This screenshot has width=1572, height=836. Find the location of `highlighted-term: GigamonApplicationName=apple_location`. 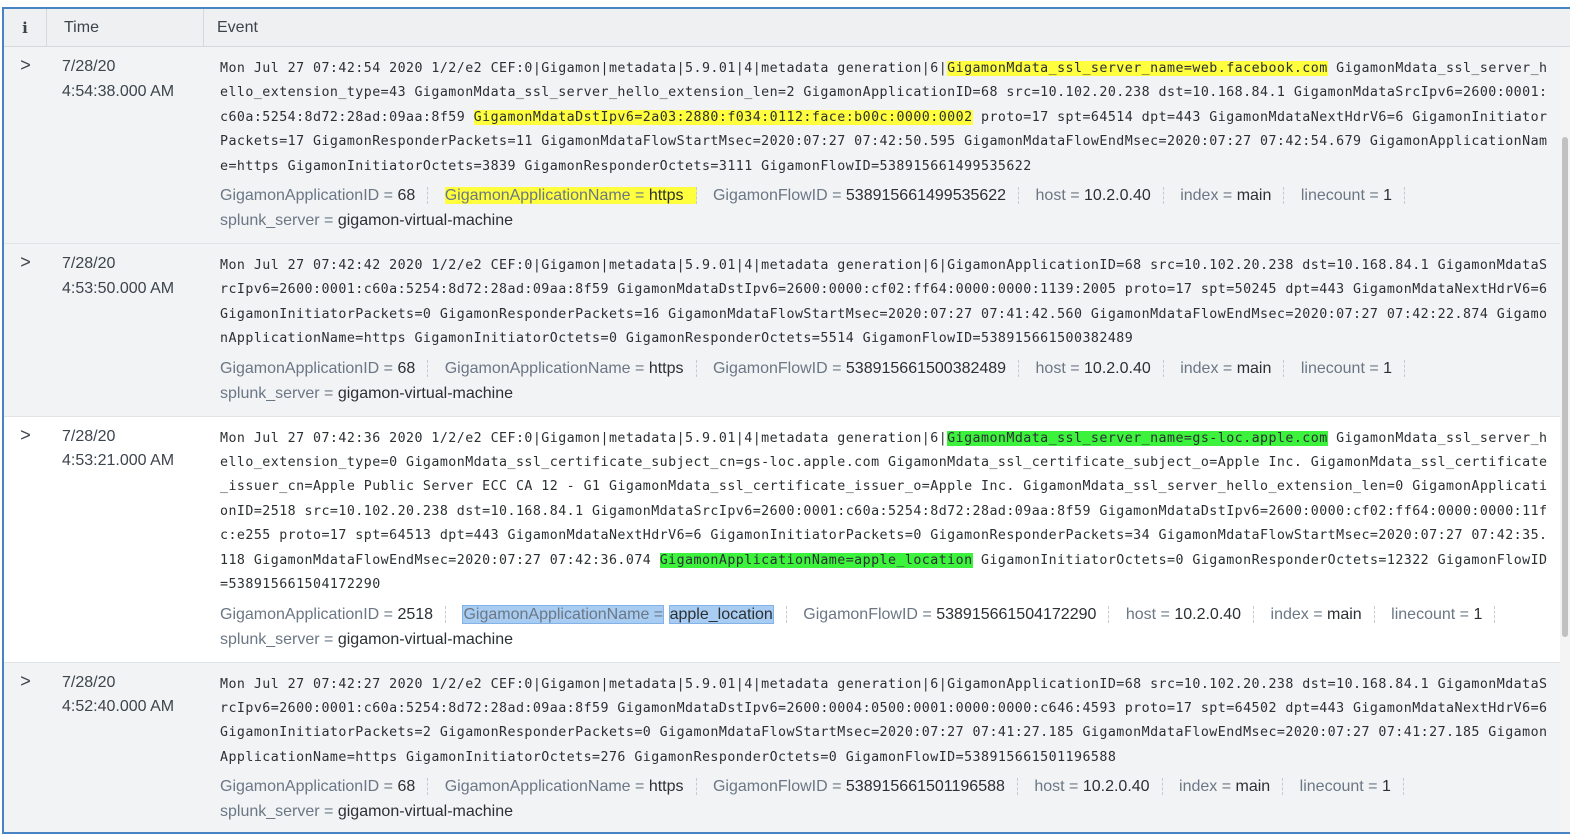

highlighted-term: GigamonApplicationName=apple_location is located at coordinates (816, 560).